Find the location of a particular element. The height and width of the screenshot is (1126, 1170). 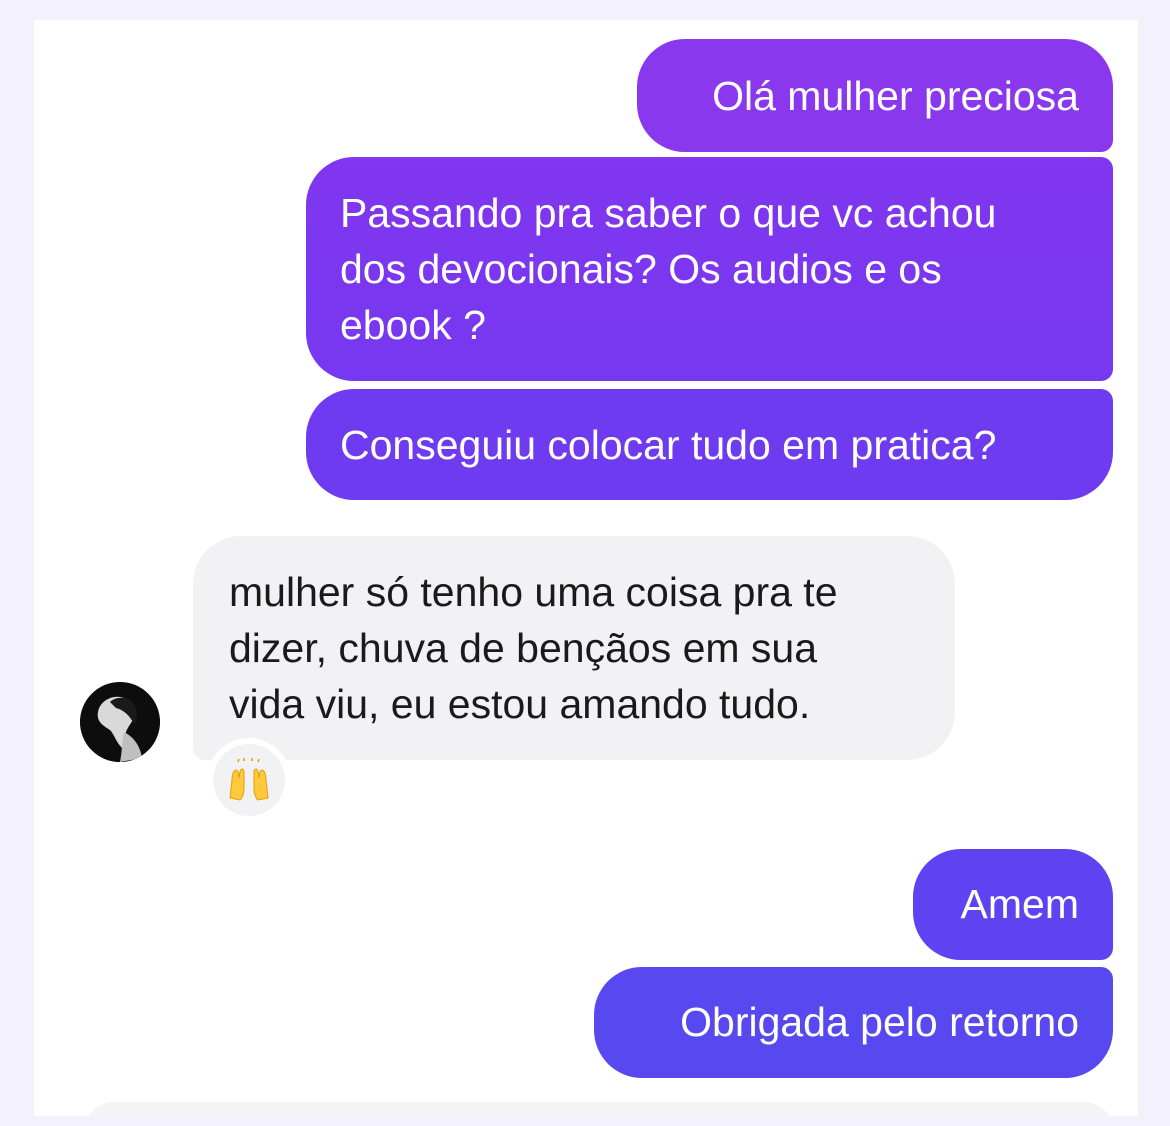

message-text: Conseguiu colocar tudo em pratica? is located at coordinates (668, 445).